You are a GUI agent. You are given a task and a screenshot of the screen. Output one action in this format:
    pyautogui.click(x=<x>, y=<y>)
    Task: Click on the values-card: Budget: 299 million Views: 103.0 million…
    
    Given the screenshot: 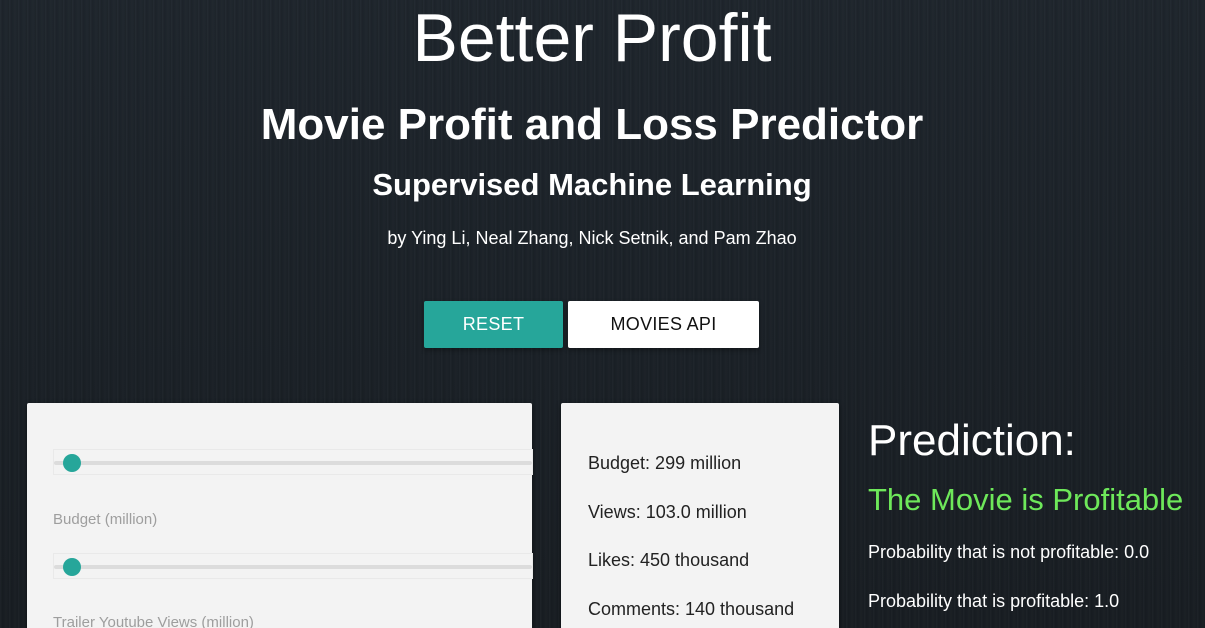 What is the action you would take?
    pyautogui.click(x=700, y=515)
    